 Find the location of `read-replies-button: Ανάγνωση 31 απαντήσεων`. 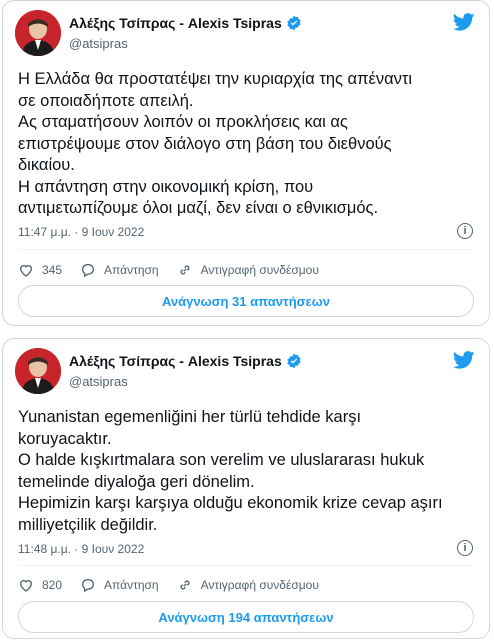

read-replies-button: Ανάγνωση 31 απαντήσεων is located at coordinates (246, 301).